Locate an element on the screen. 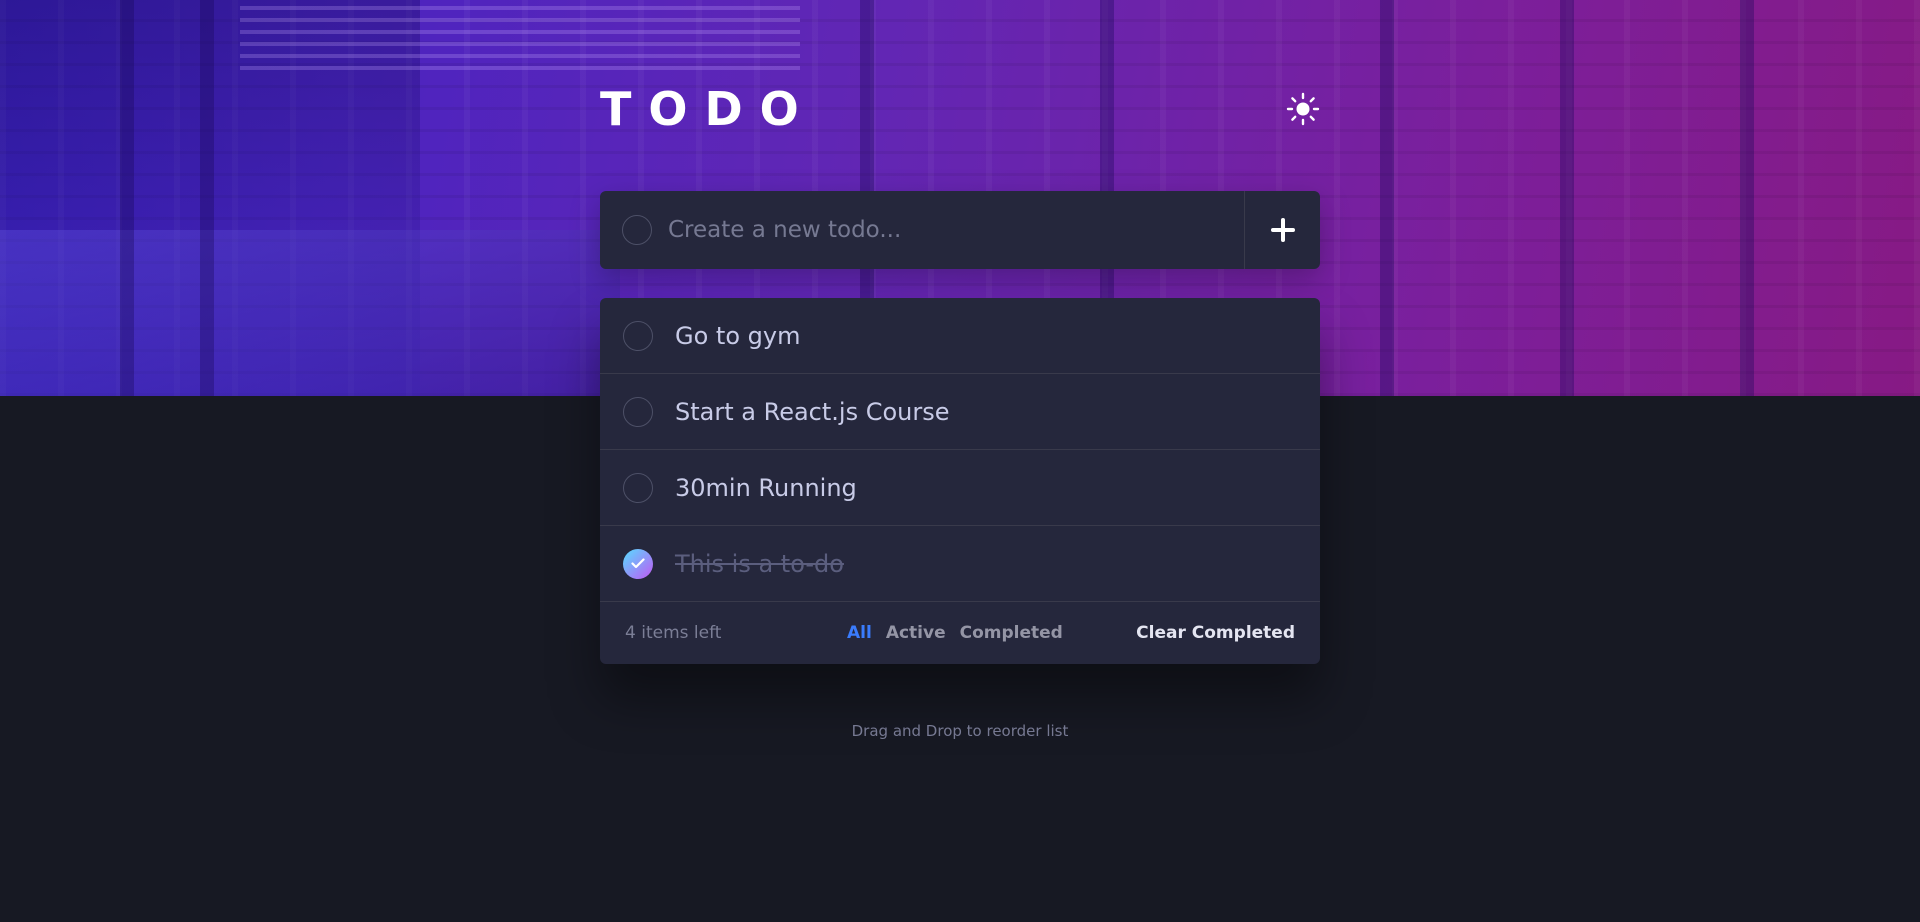 This screenshot has width=1920, height=922. todo-label: Start a React.js Course is located at coordinates (812, 411).